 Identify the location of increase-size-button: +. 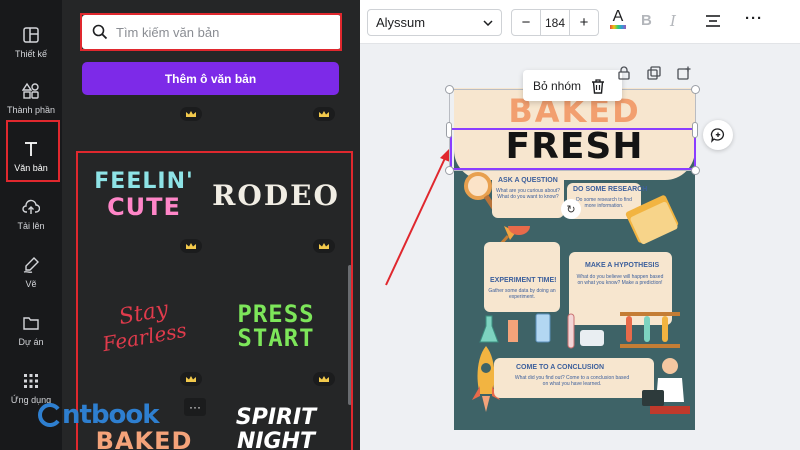
(584, 22).